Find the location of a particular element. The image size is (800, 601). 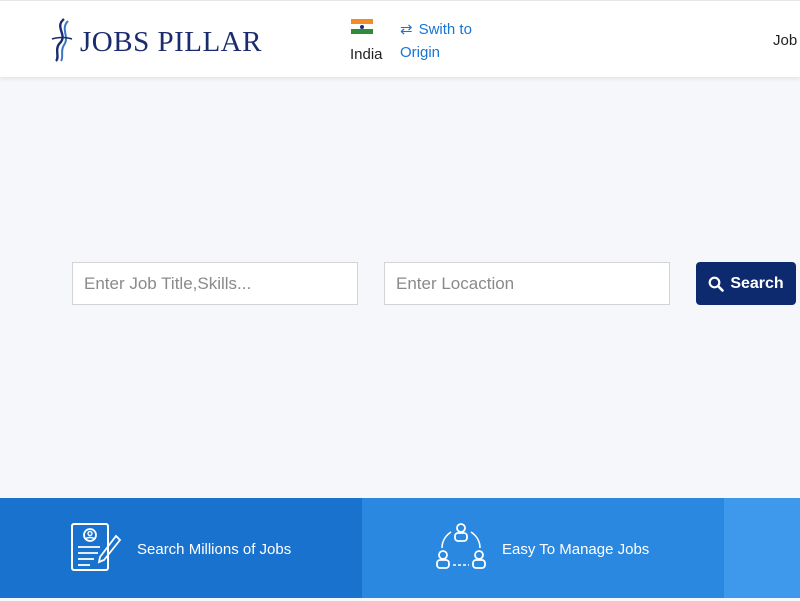

site-header: JOBS PILLAR India ⇄ Swith to Origin Job is located at coordinates (400, 38).